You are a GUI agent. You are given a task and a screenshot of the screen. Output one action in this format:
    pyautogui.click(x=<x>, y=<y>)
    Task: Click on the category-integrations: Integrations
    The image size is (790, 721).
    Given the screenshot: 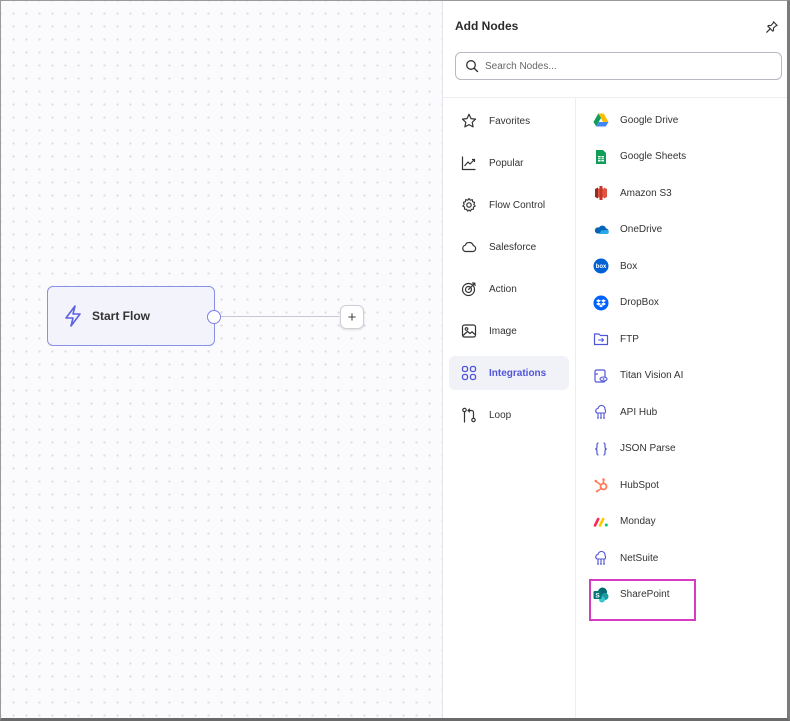 What is the action you would take?
    pyautogui.click(x=509, y=373)
    